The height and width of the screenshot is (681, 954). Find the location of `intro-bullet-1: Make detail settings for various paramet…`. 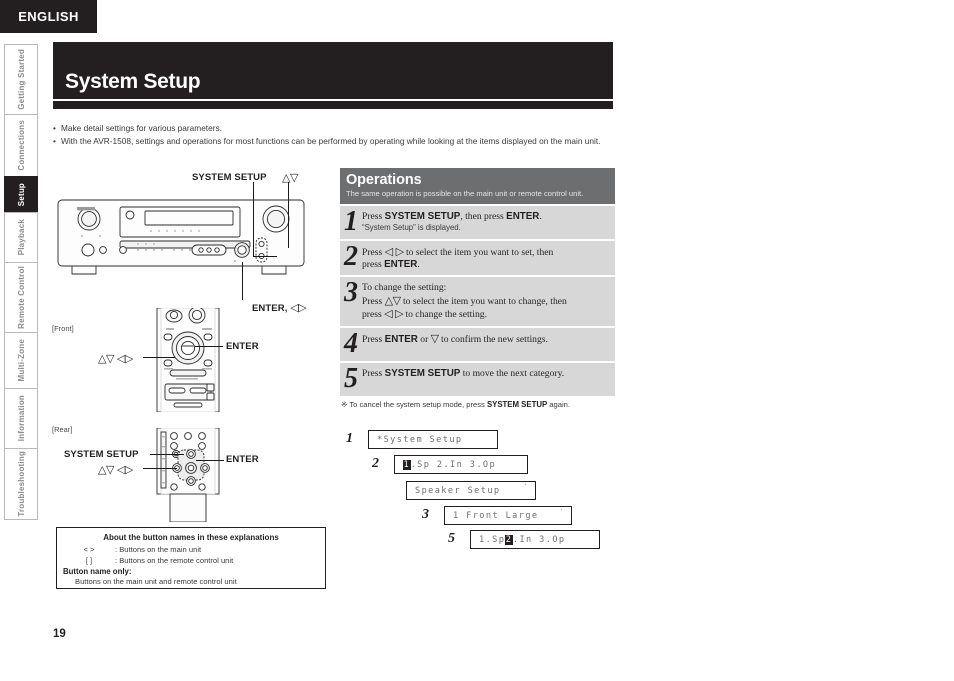

intro-bullet-1: Make detail settings for various paramet… is located at coordinates (334, 128).